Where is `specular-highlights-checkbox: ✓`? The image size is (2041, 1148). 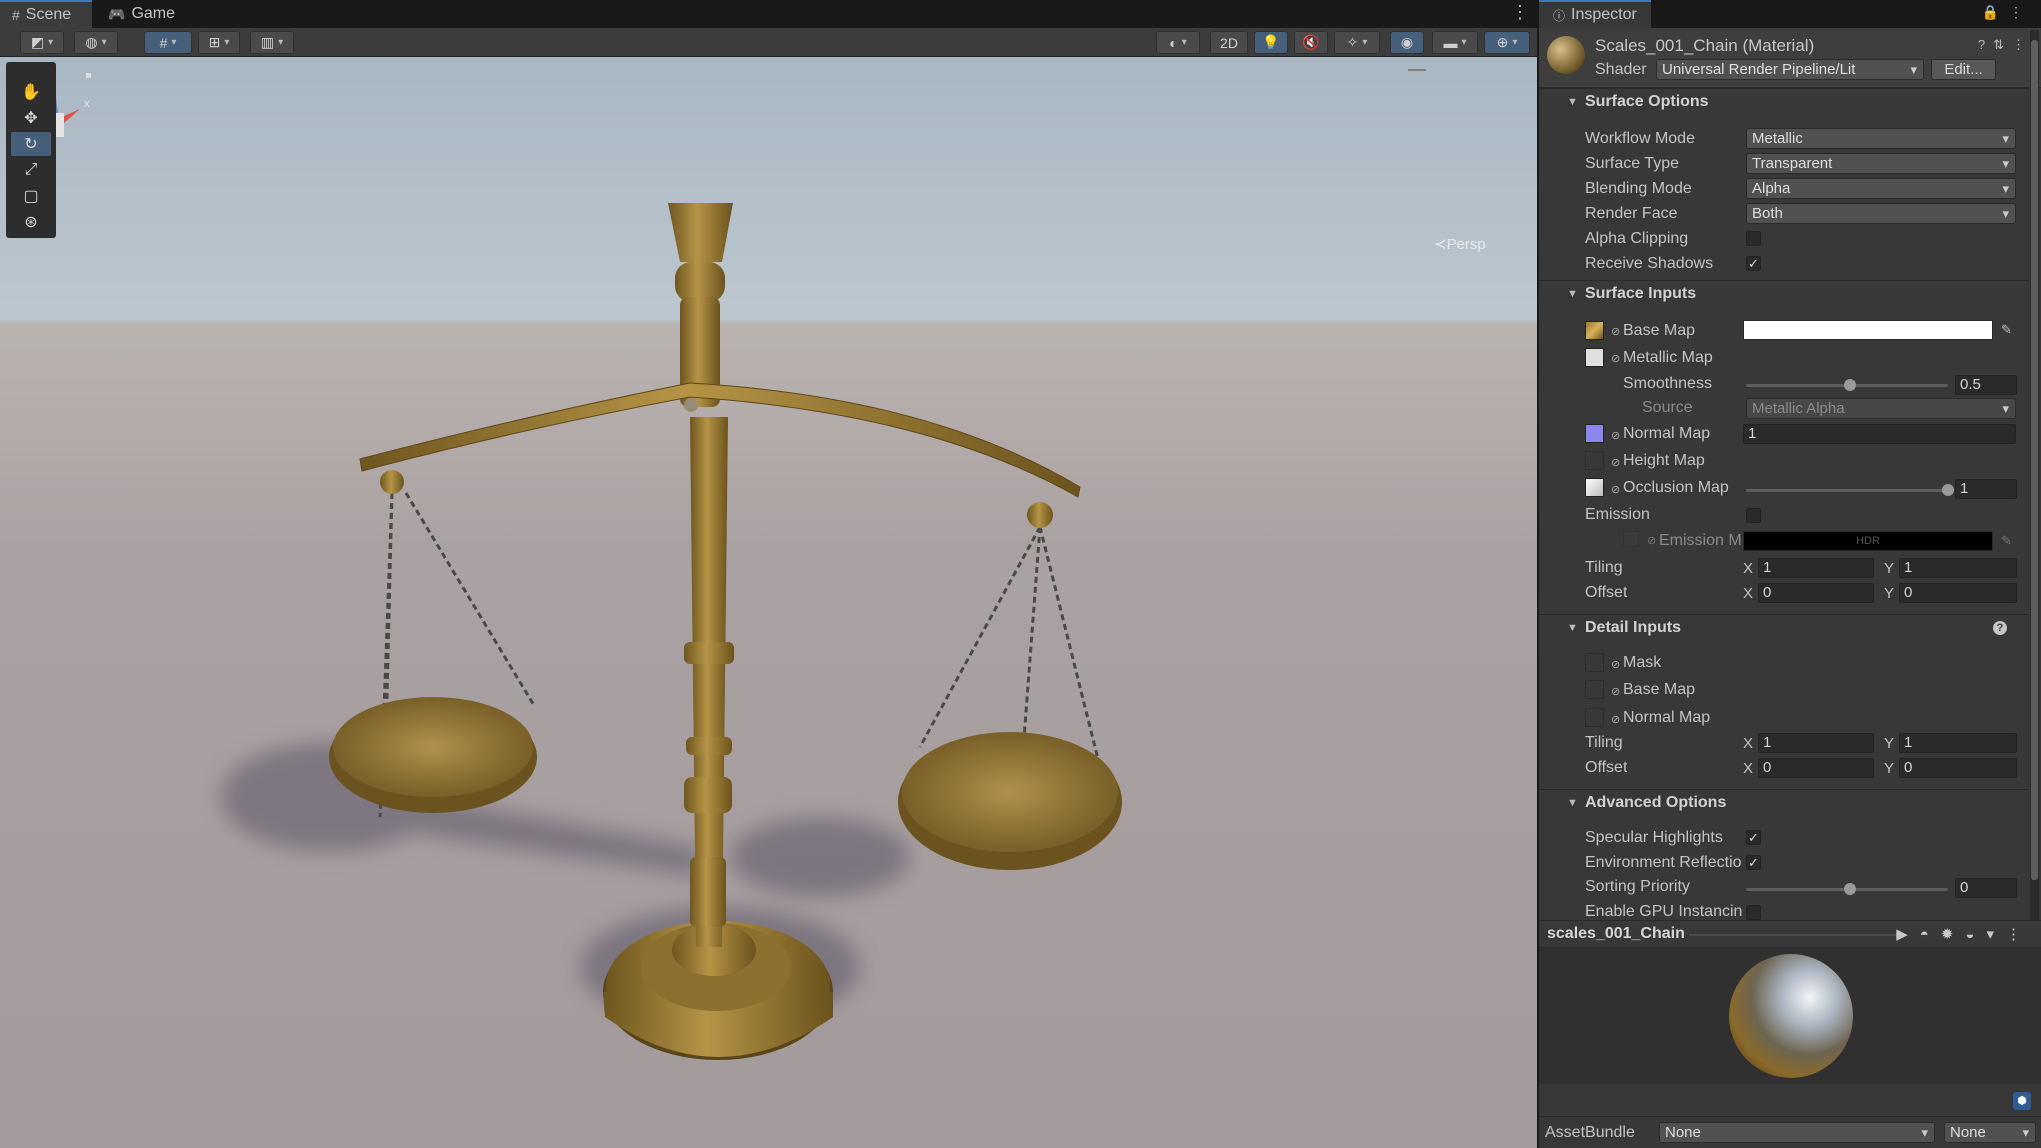
specular-highlights-checkbox: ✓ is located at coordinates (1753, 837).